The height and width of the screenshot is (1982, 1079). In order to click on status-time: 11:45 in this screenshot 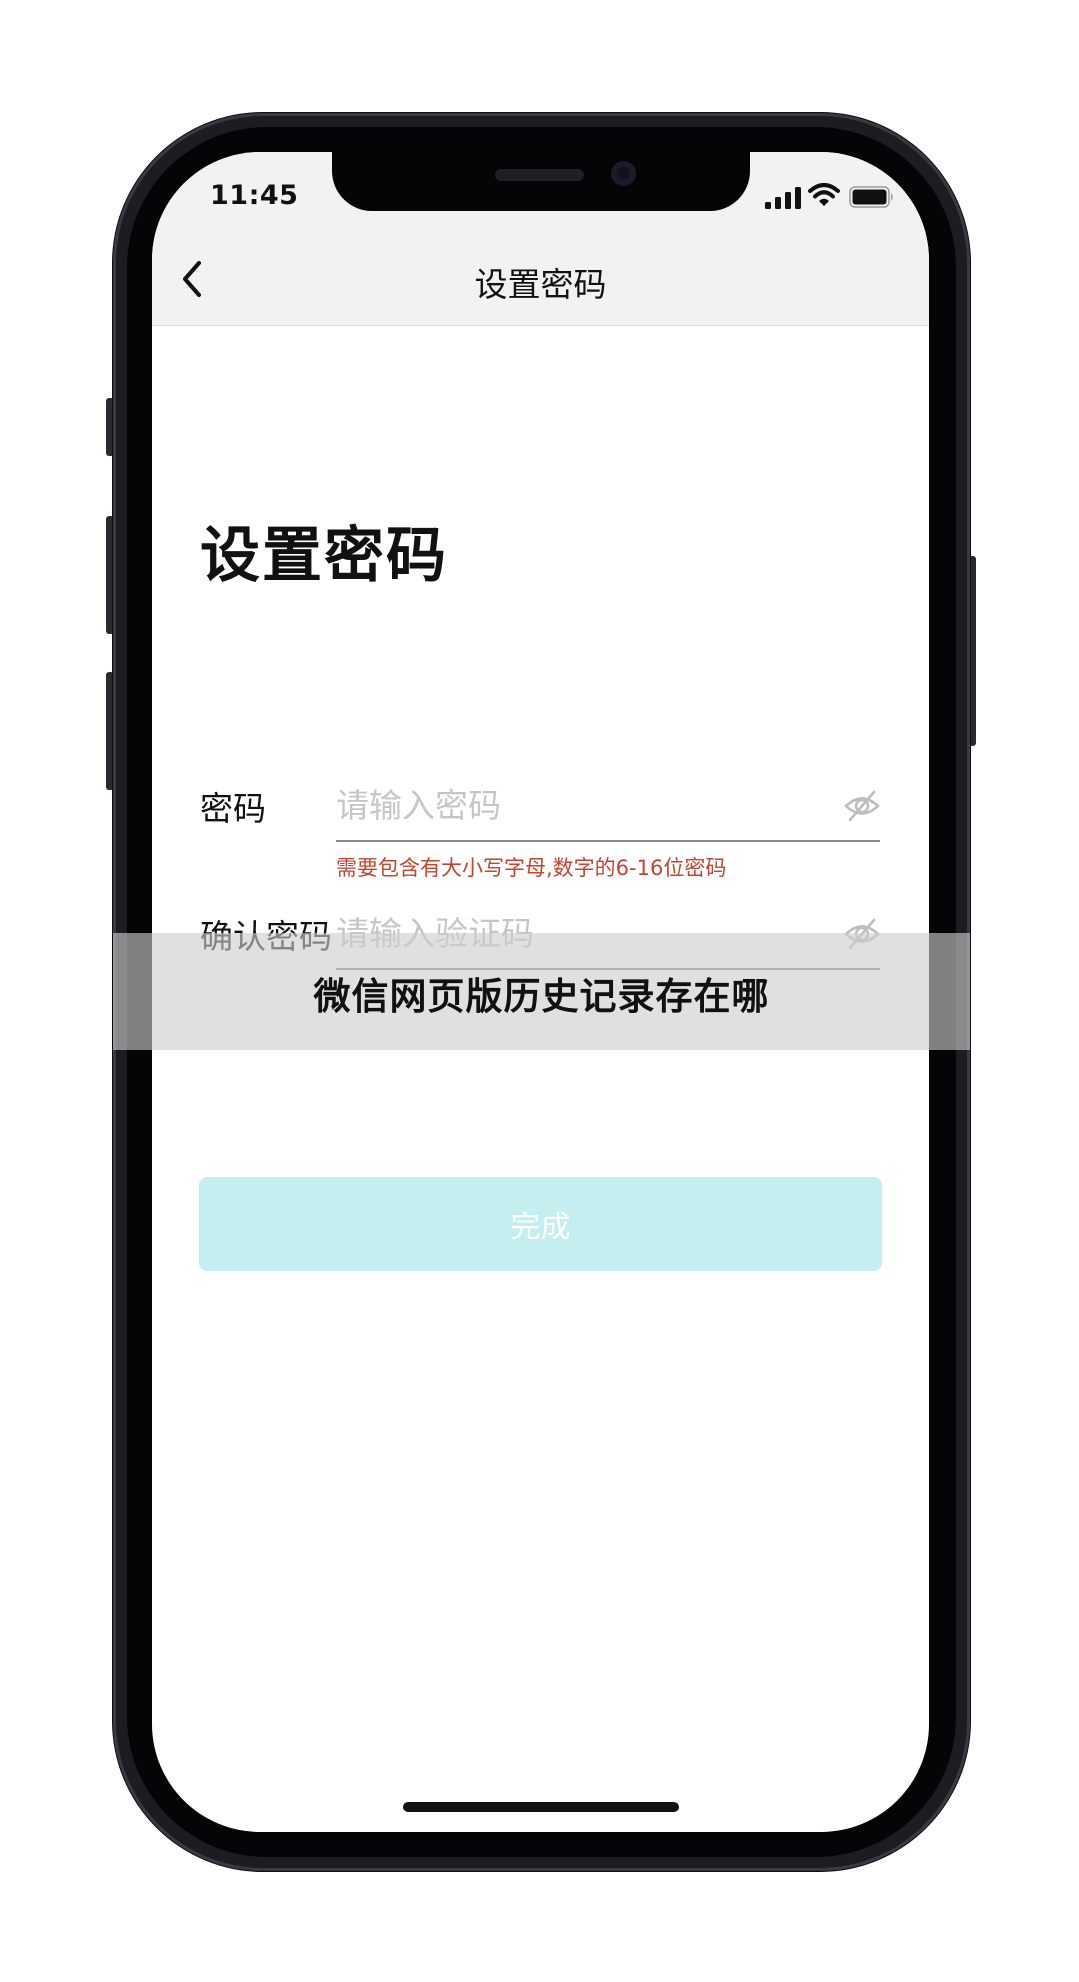, I will do `click(254, 195)`.